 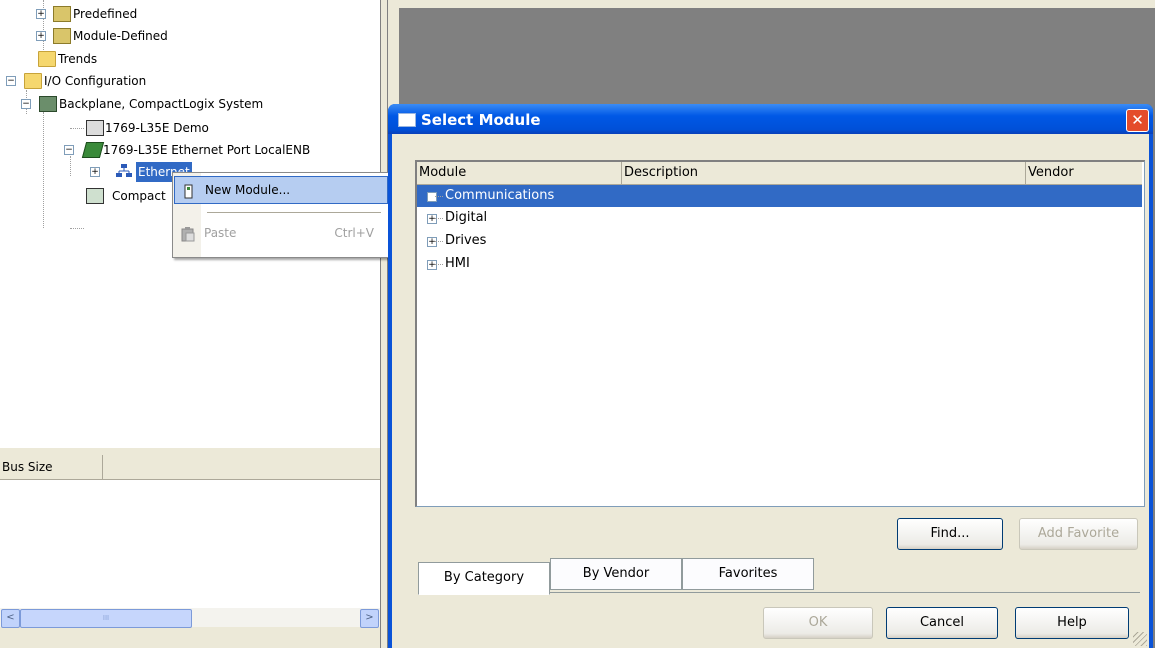 What do you see at coordinates (190, 59) in the screenshot?
I see `tree-item-trends: Trends` at bounding box center [190, 59].